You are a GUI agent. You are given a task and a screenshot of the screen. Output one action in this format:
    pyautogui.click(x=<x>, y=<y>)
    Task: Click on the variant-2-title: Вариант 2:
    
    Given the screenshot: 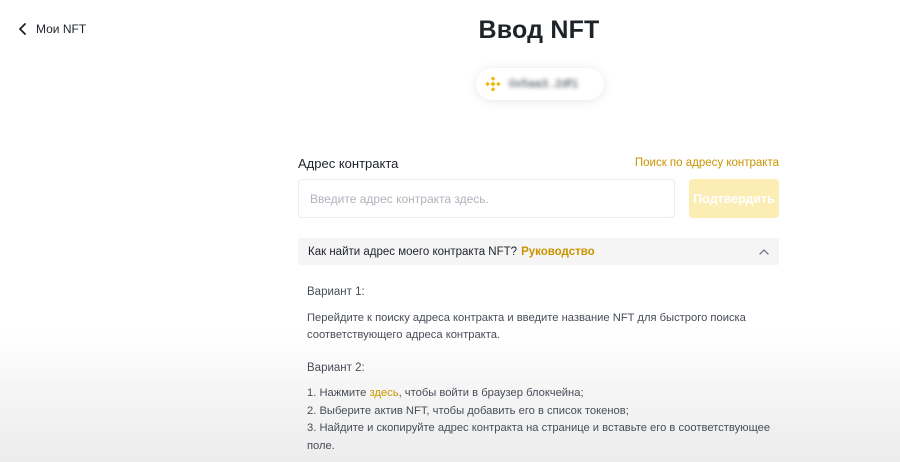 What is the action you would take?
    pyautogui.click(x=336, y=367)
    